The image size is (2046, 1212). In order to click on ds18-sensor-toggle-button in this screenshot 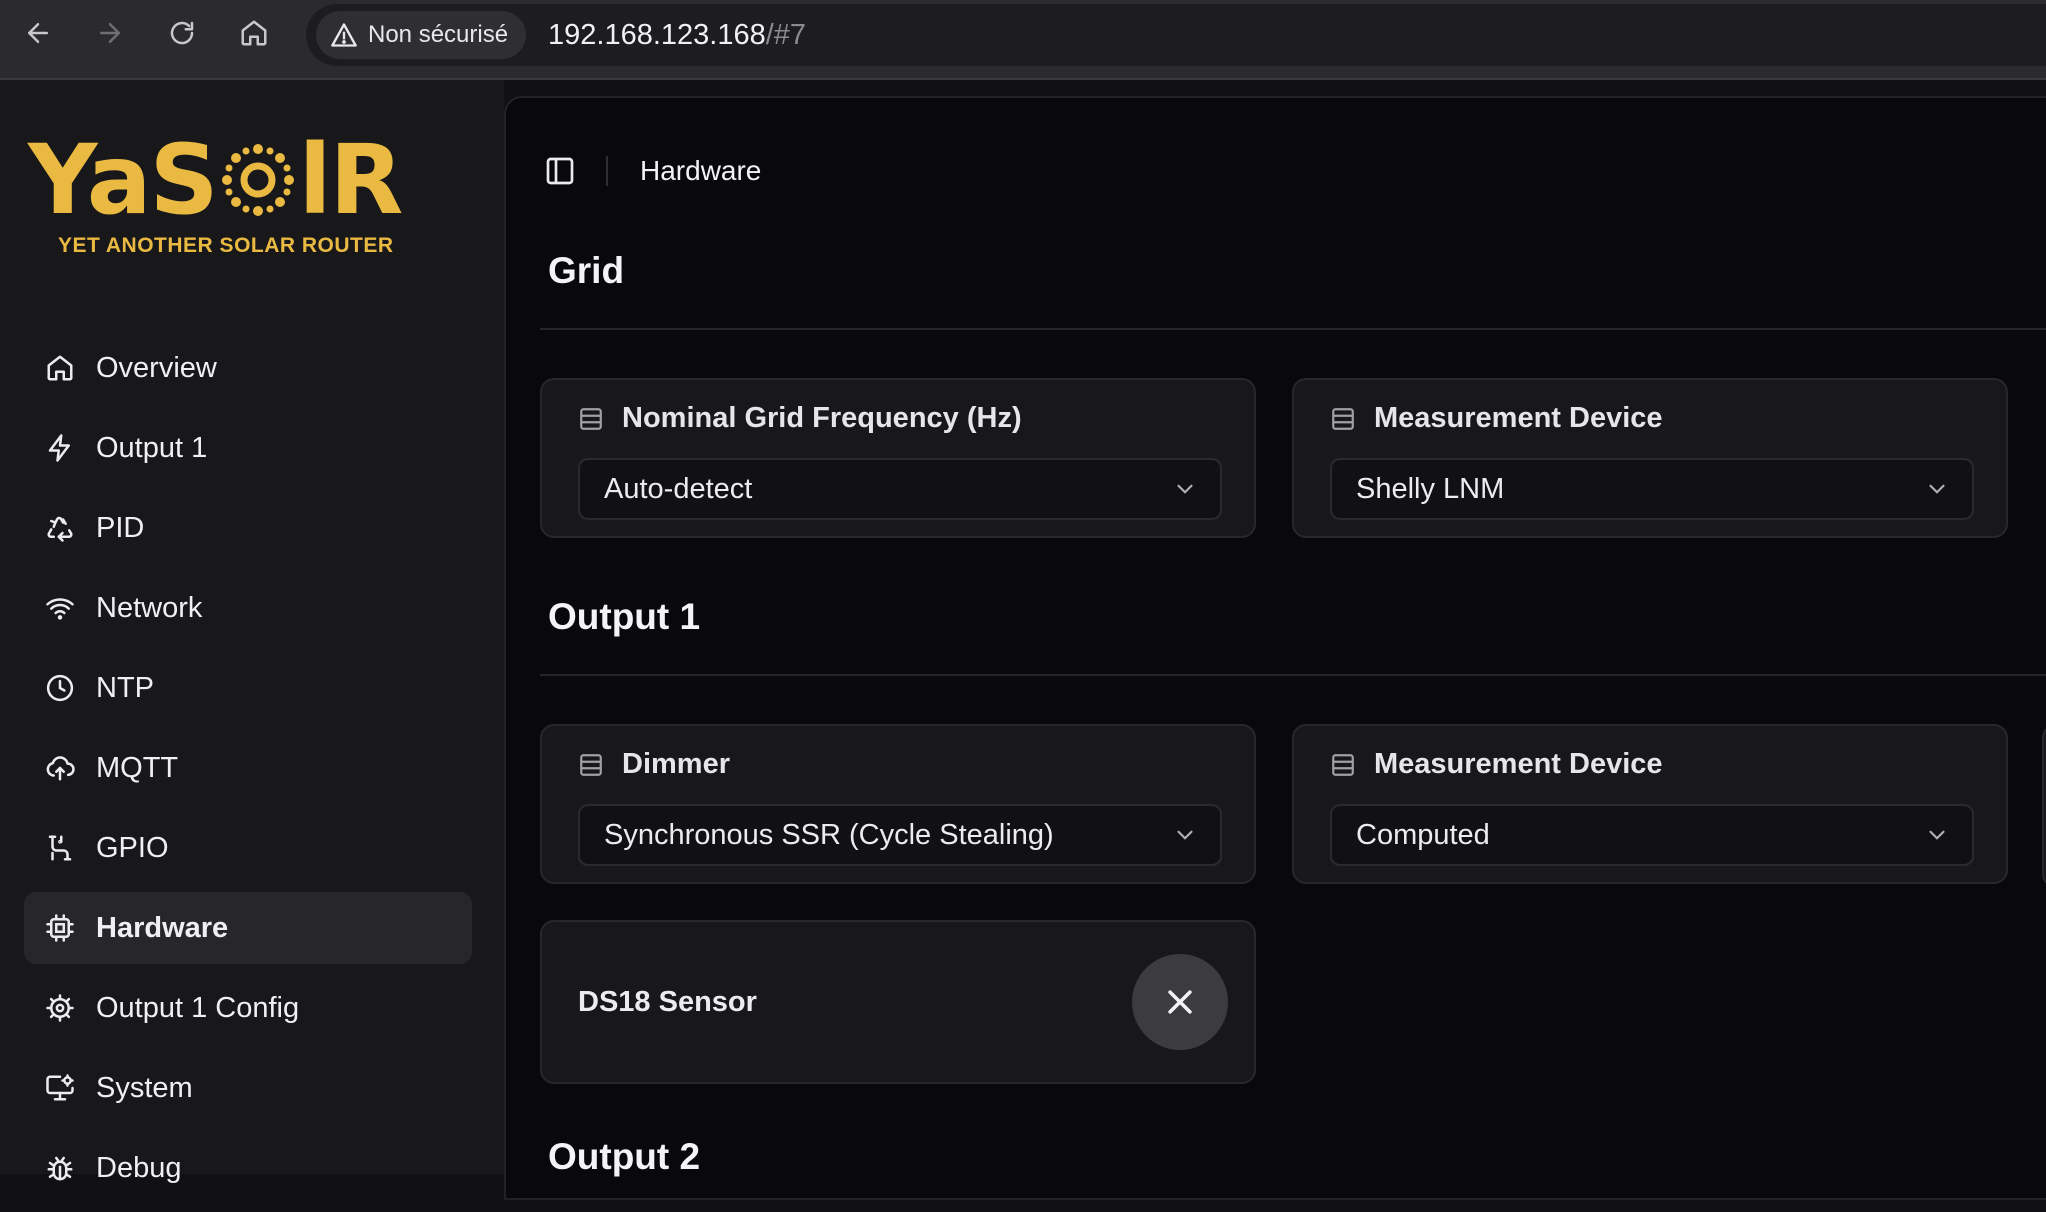, I will do `click(1180, 1002)`.